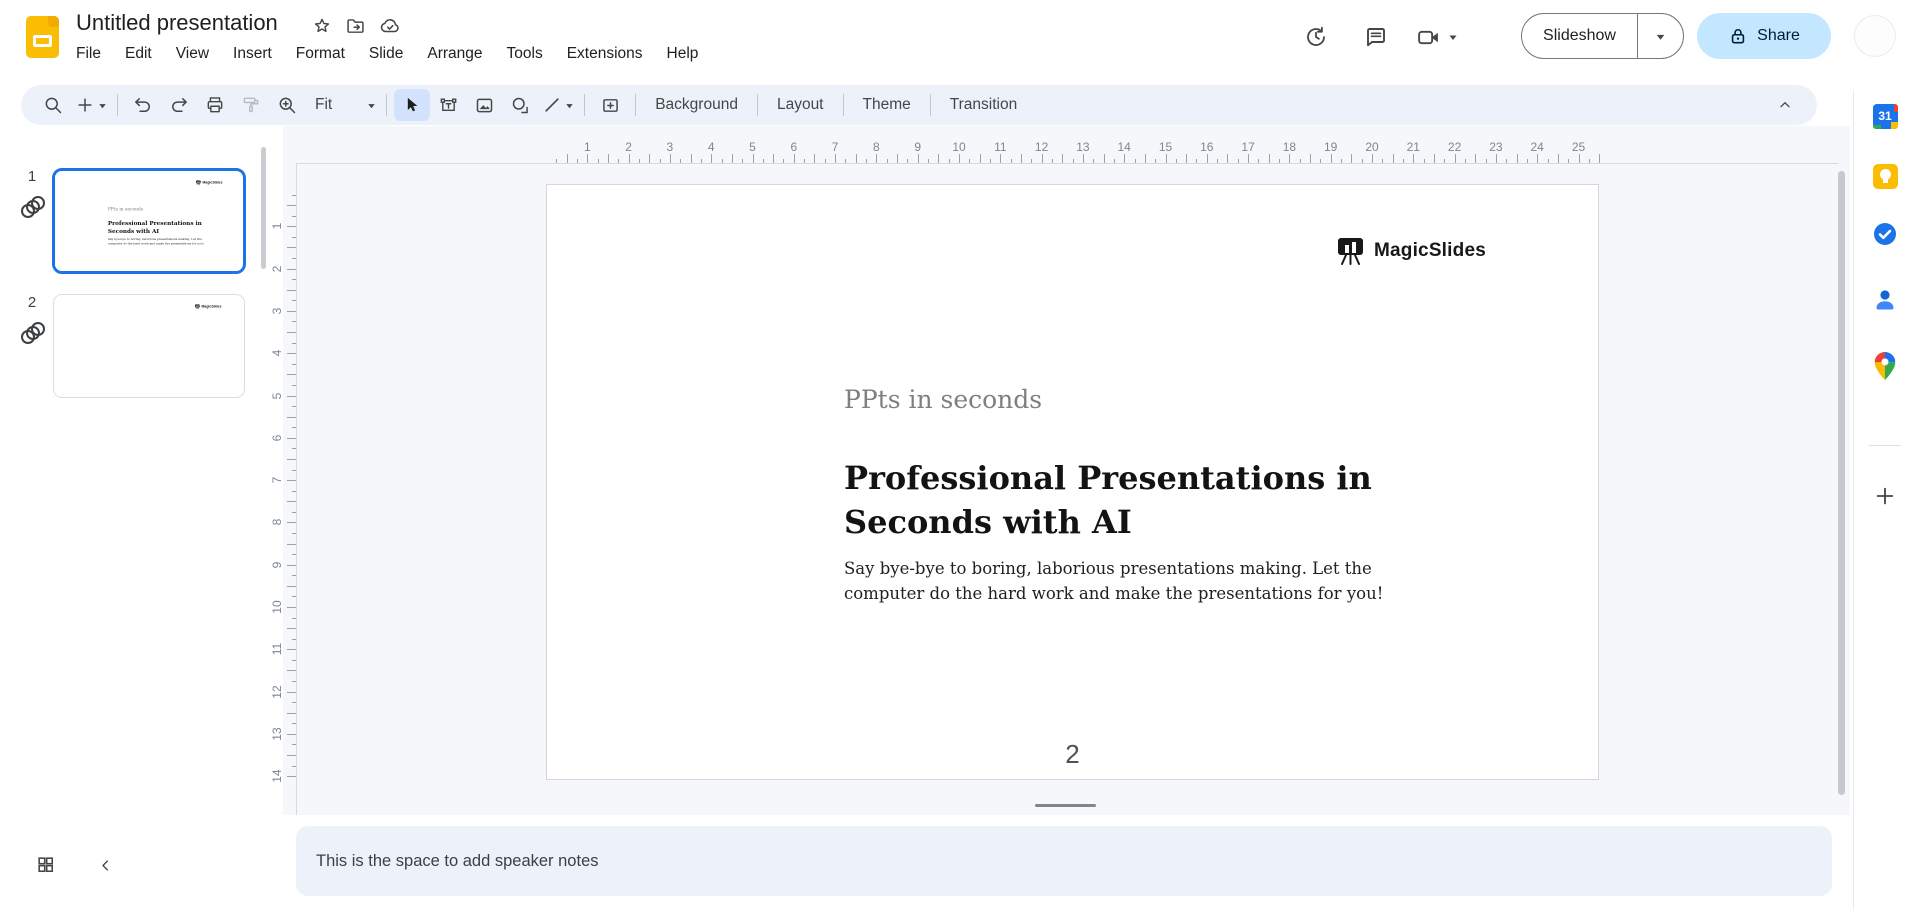  I want to click on calendar-icon: 31, so click(1885, 116).